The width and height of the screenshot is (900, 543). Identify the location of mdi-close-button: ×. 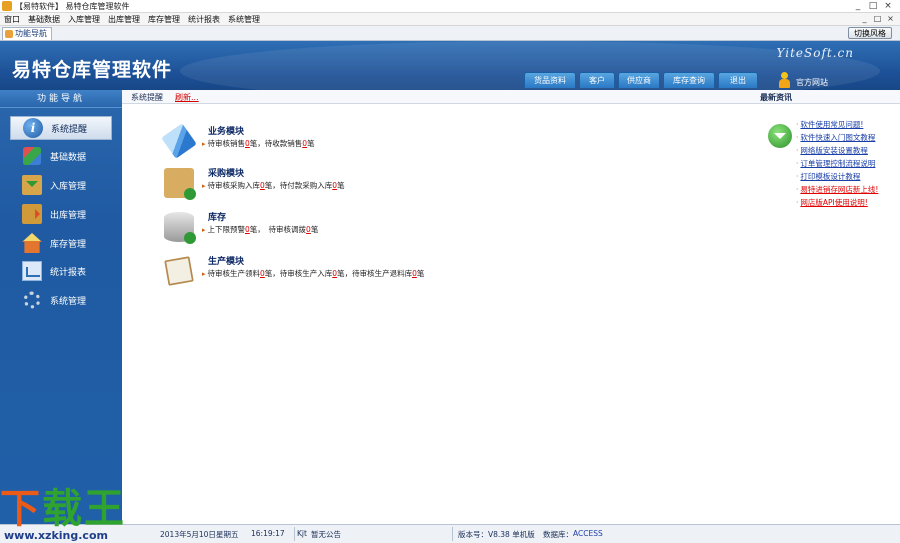
(890, 18).